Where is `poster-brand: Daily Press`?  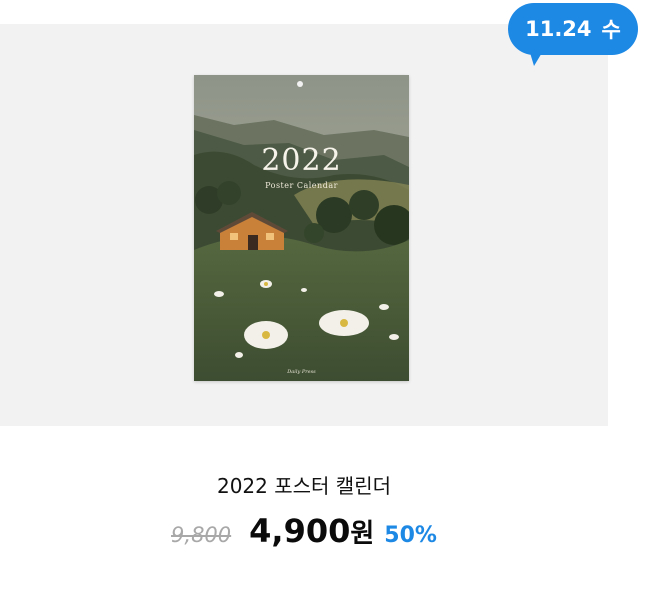 poster-brand: Daily Press is located at coordinates (301, 372).